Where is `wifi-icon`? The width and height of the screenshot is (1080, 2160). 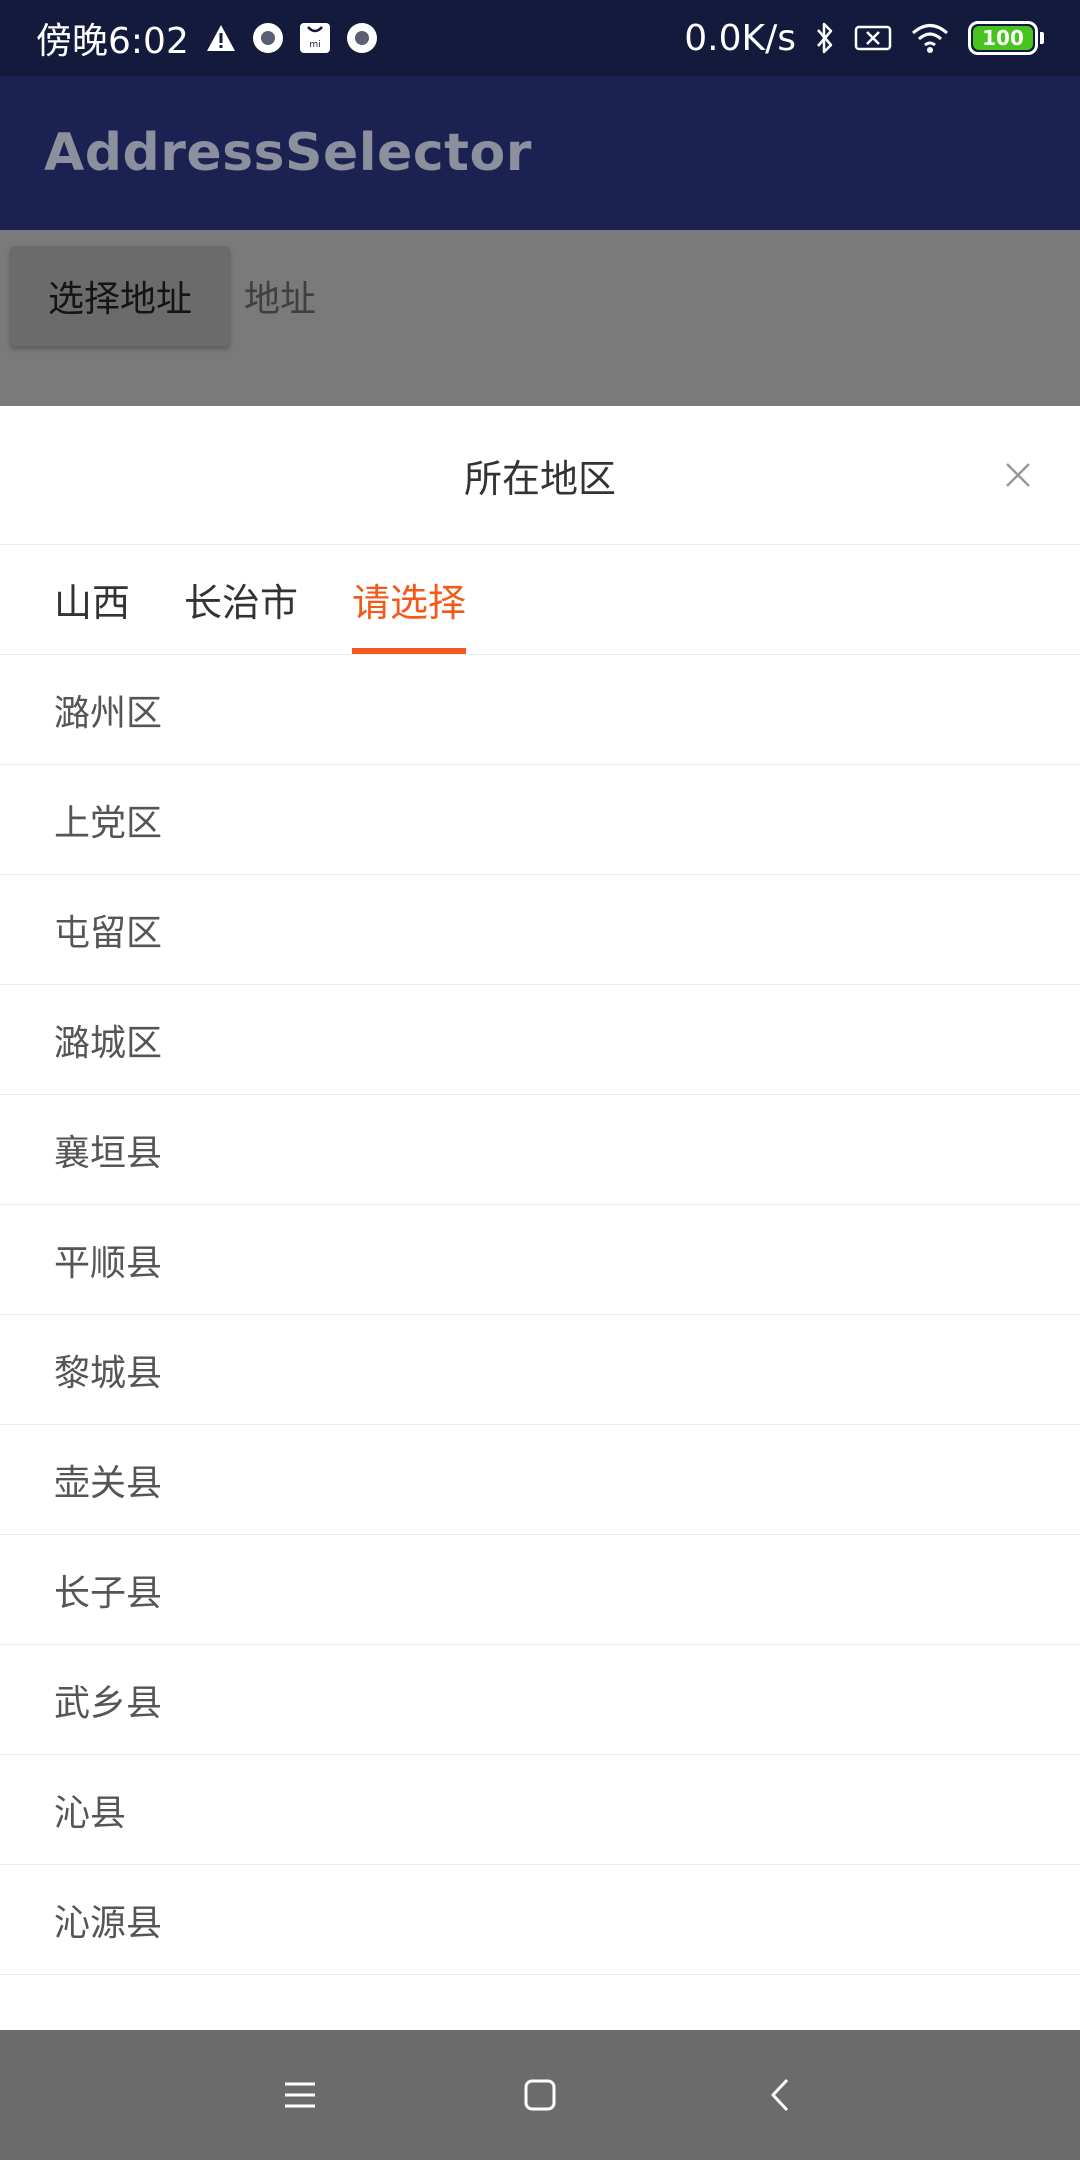 wifi-icon is located at coordinates (930, 38).